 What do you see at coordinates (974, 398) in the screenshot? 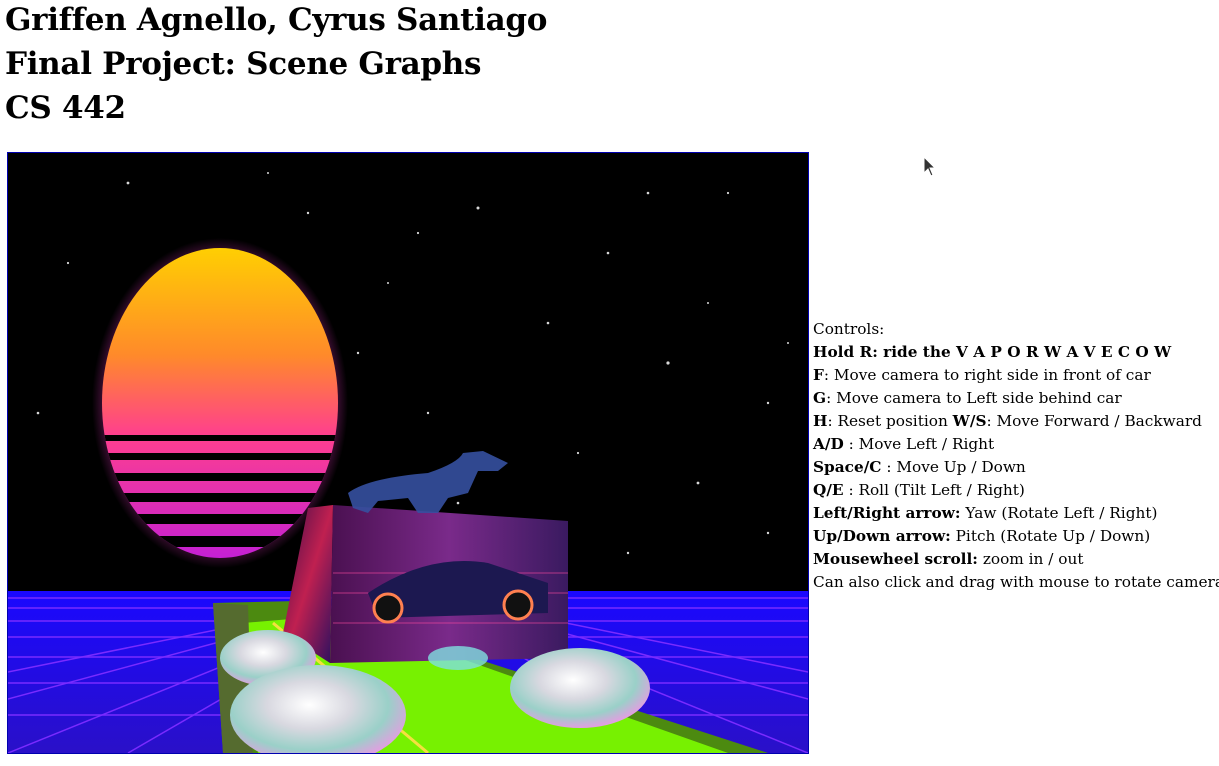
I see `control-desc: : Move camera to Left side behind car` at bounding box center [974, 398].